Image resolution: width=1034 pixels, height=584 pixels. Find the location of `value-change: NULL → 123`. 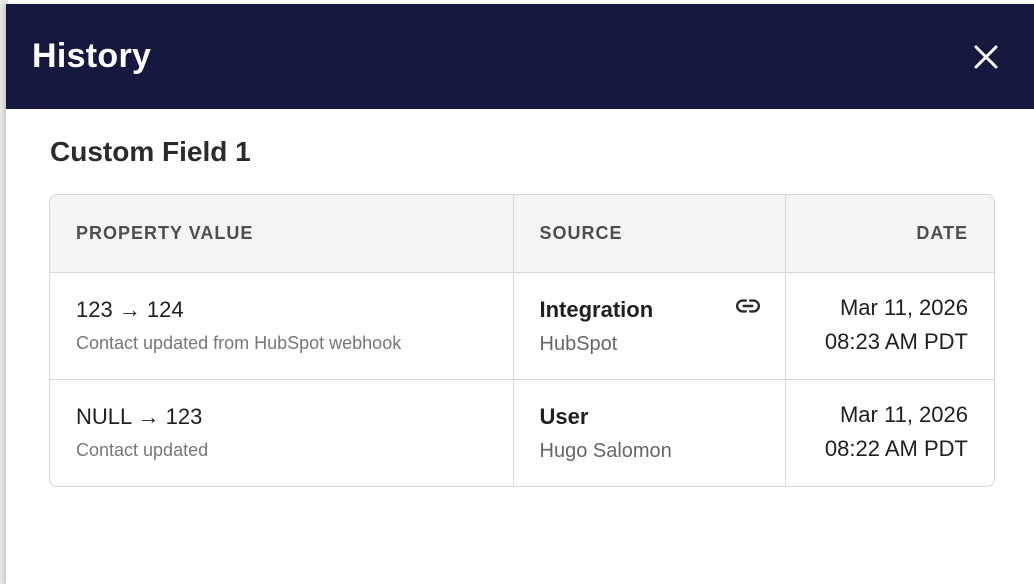

value-change: NULL → 123 is located at coordinates (139, 416).